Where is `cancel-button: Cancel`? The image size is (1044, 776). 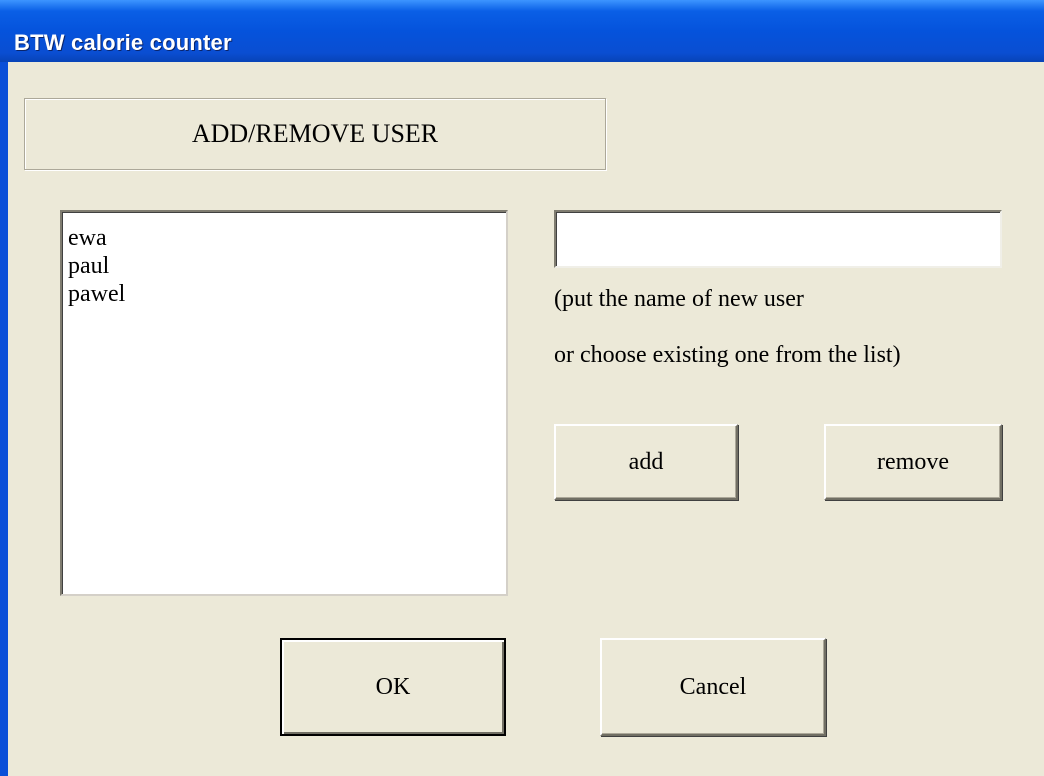
cancel-button: Cancel is located at coordinates (713, 687).